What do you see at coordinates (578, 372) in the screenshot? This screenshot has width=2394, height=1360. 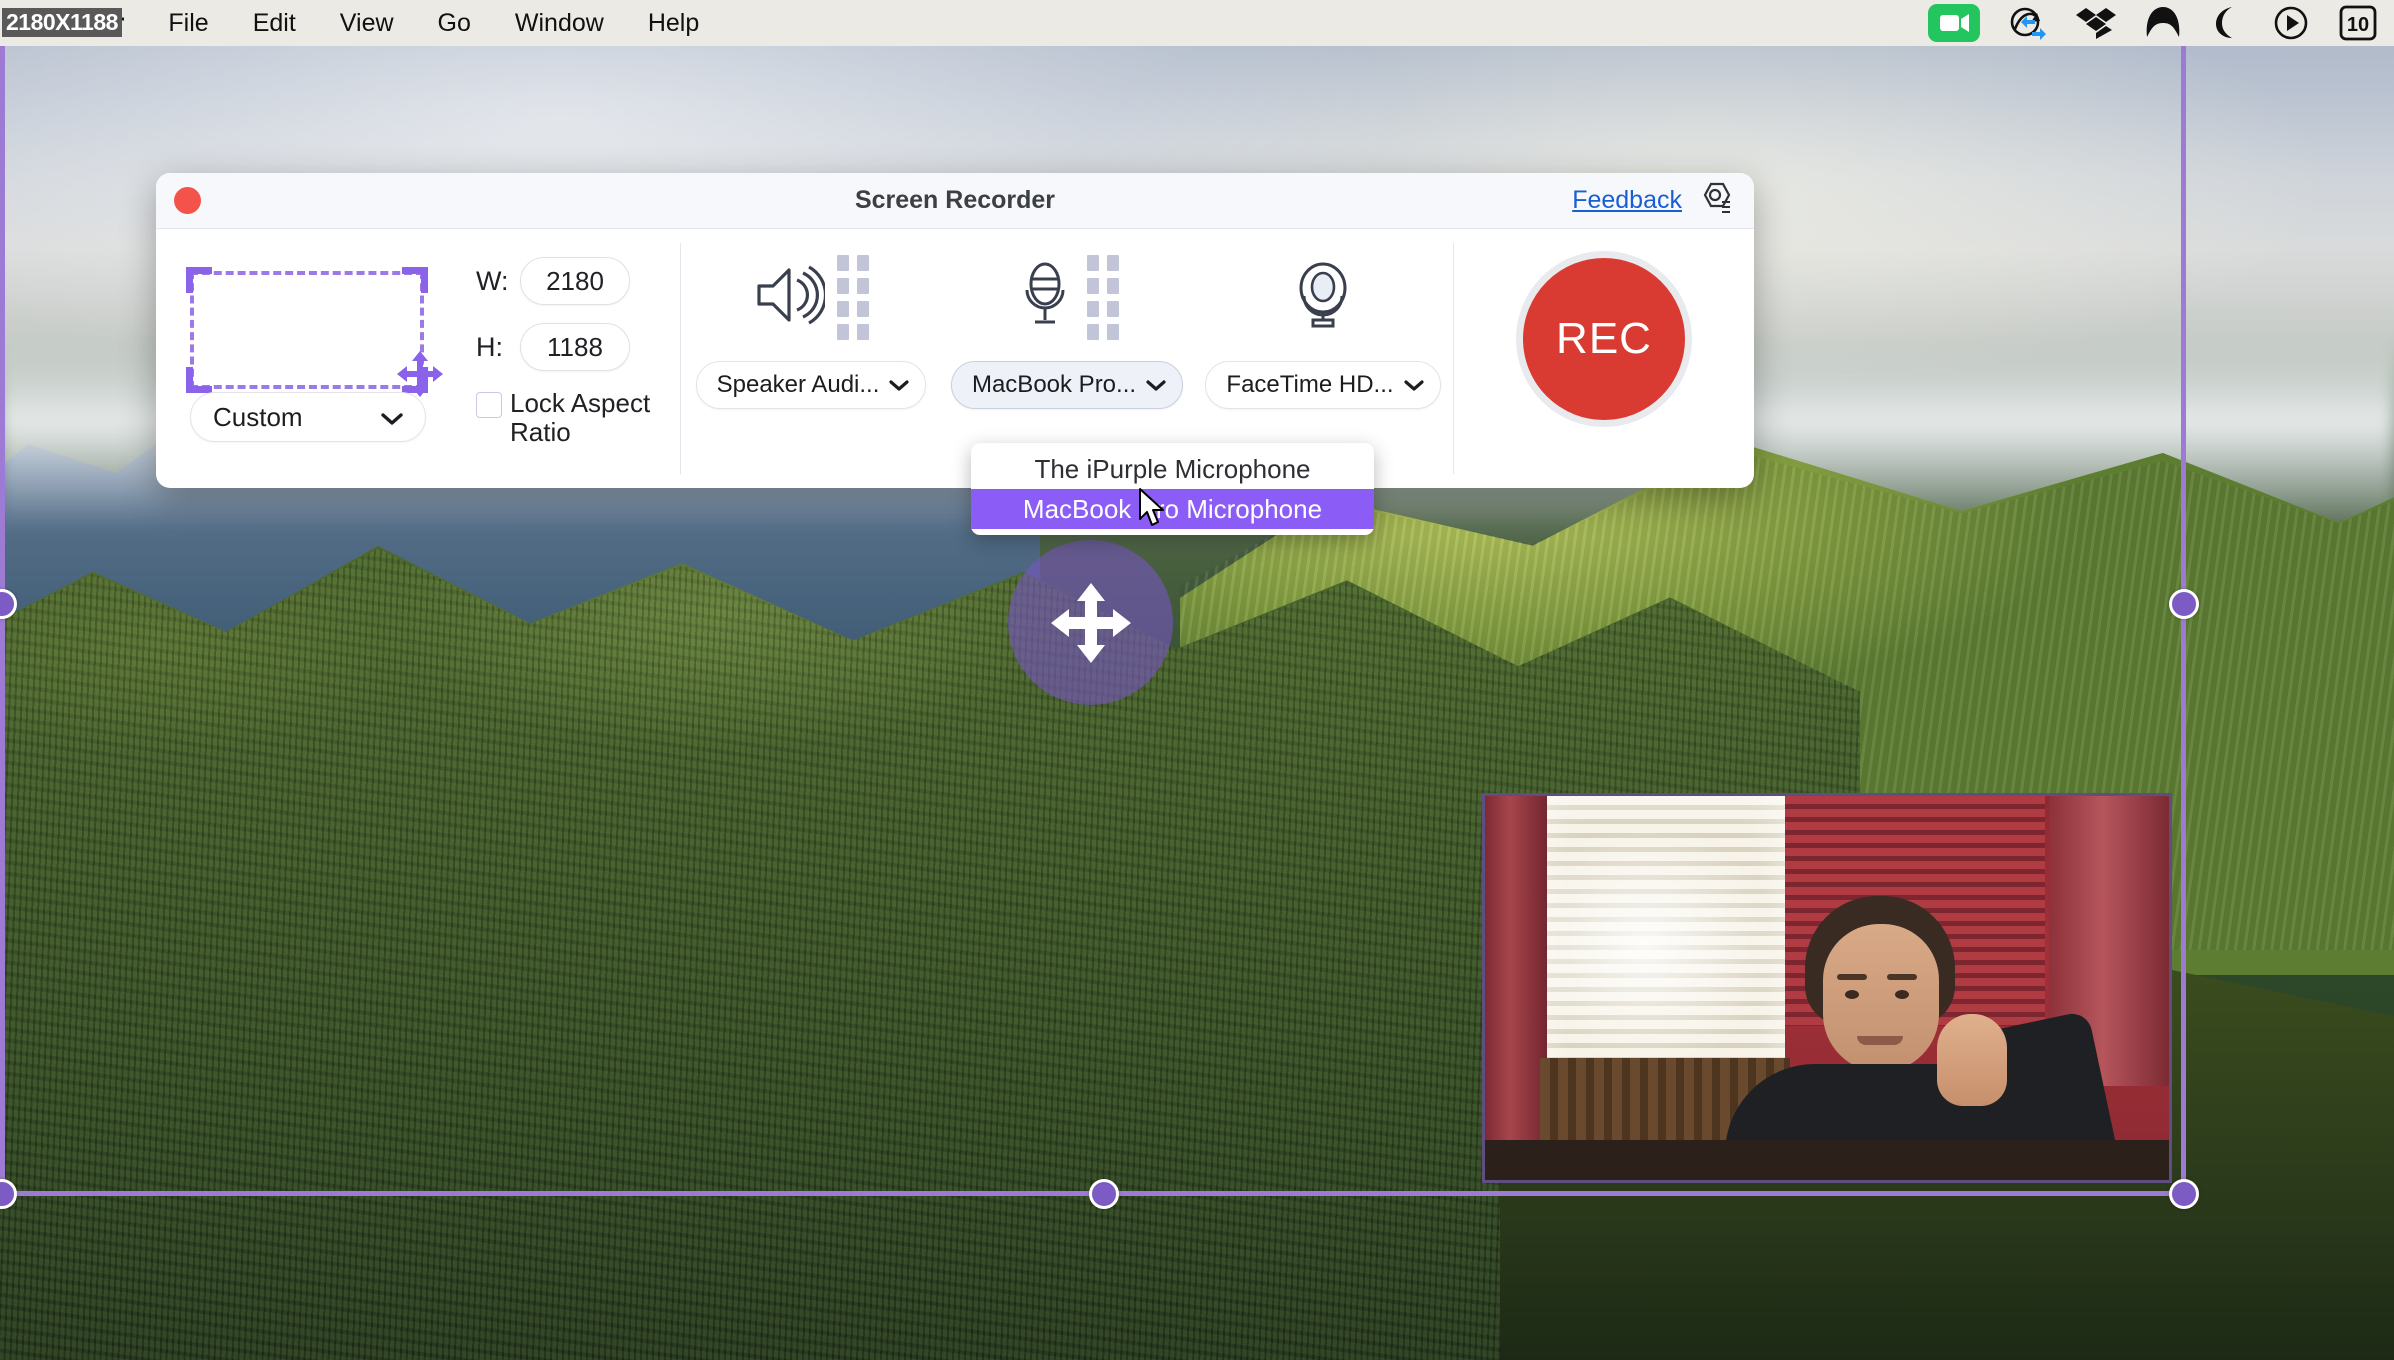 I see `size-fields: W: H: Lock Aspect Ratio` at bounding box center [578, 372].